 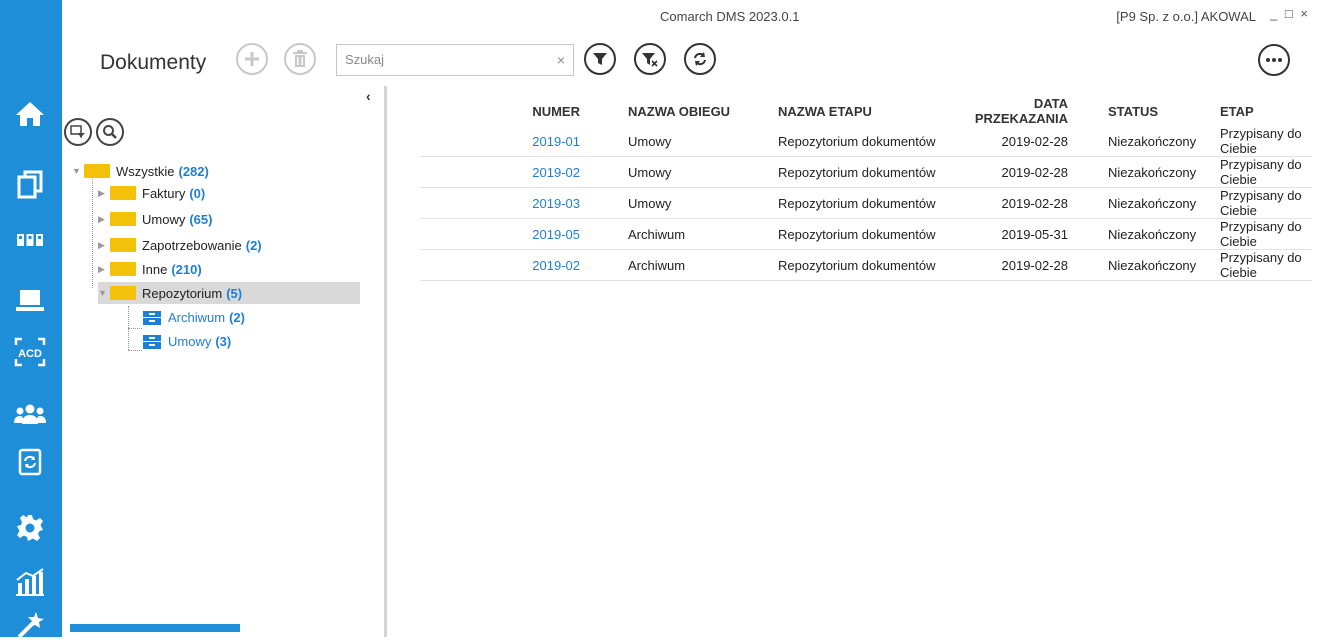 I want to click on tree-item-faktury: ▶ Faktury (0), so click(x=151, y=193).